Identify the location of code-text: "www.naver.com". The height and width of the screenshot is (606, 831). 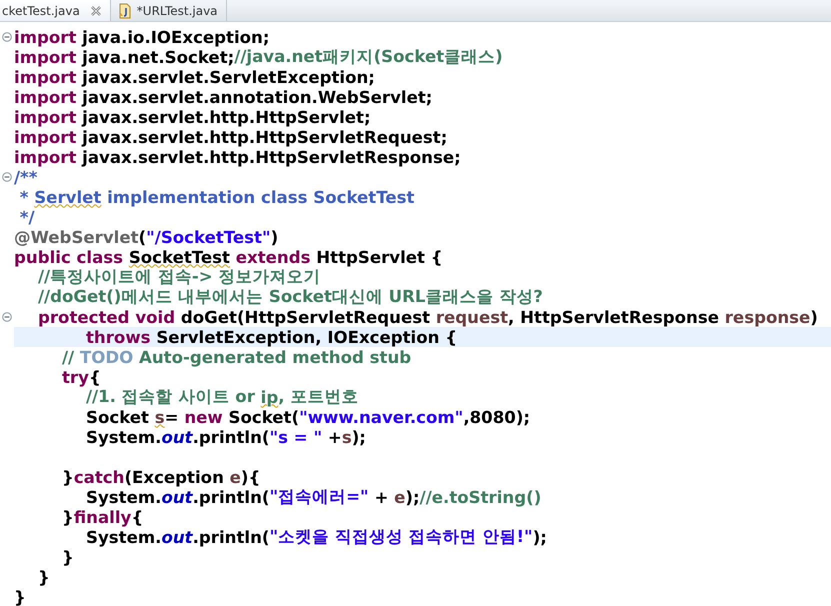
(381, 417).